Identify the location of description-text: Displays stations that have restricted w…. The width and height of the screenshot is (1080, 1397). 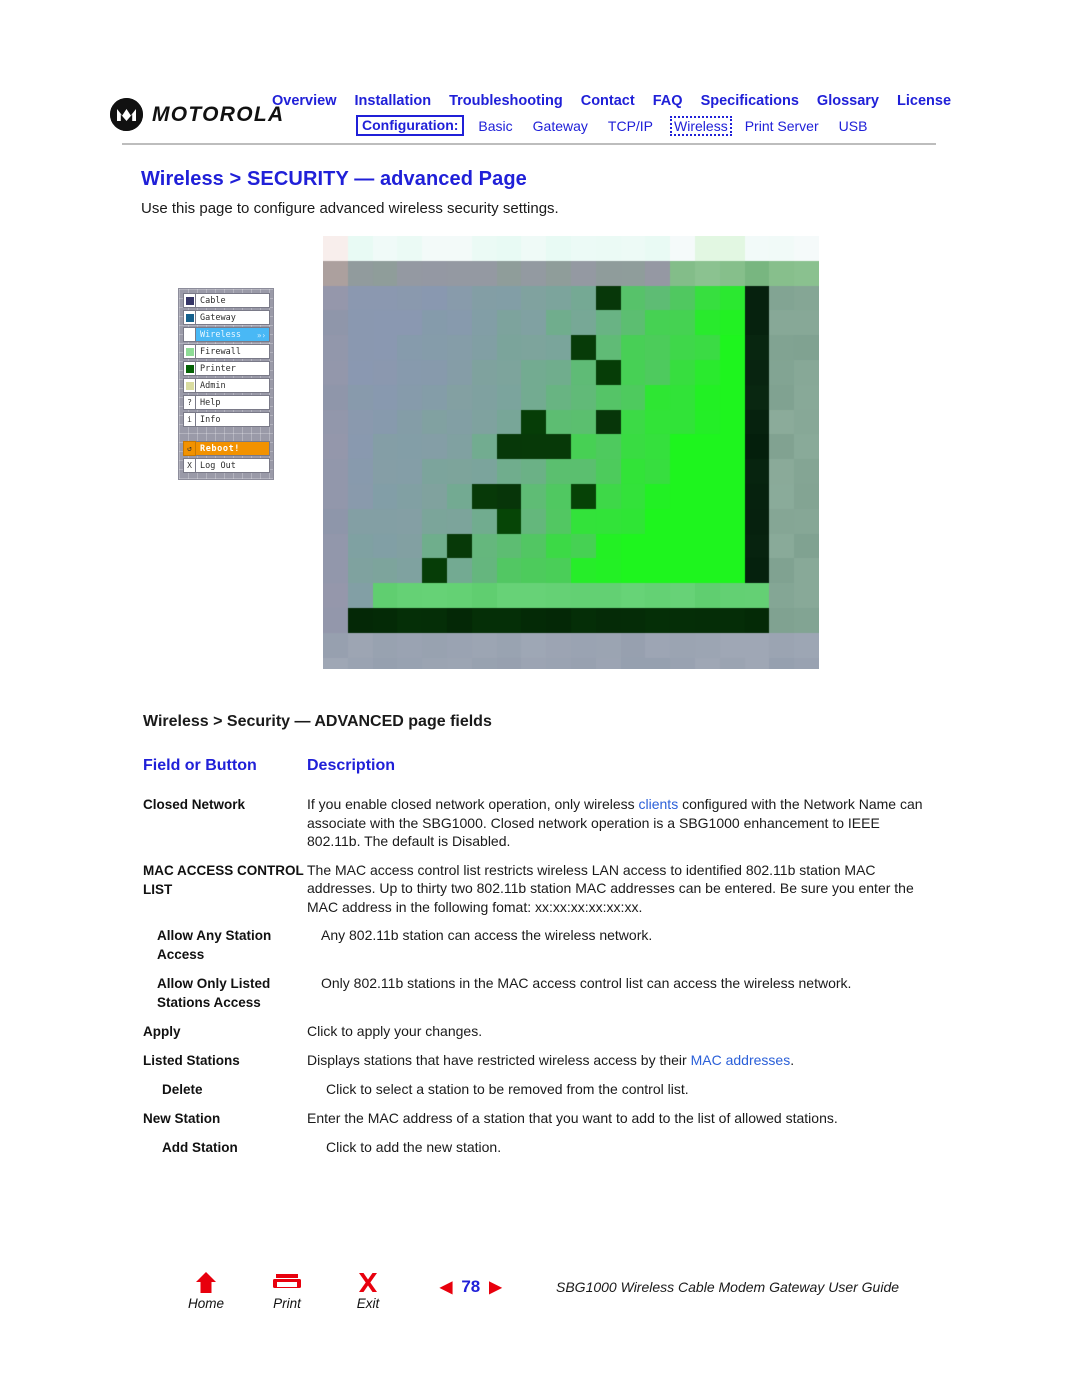
(499, 1060).